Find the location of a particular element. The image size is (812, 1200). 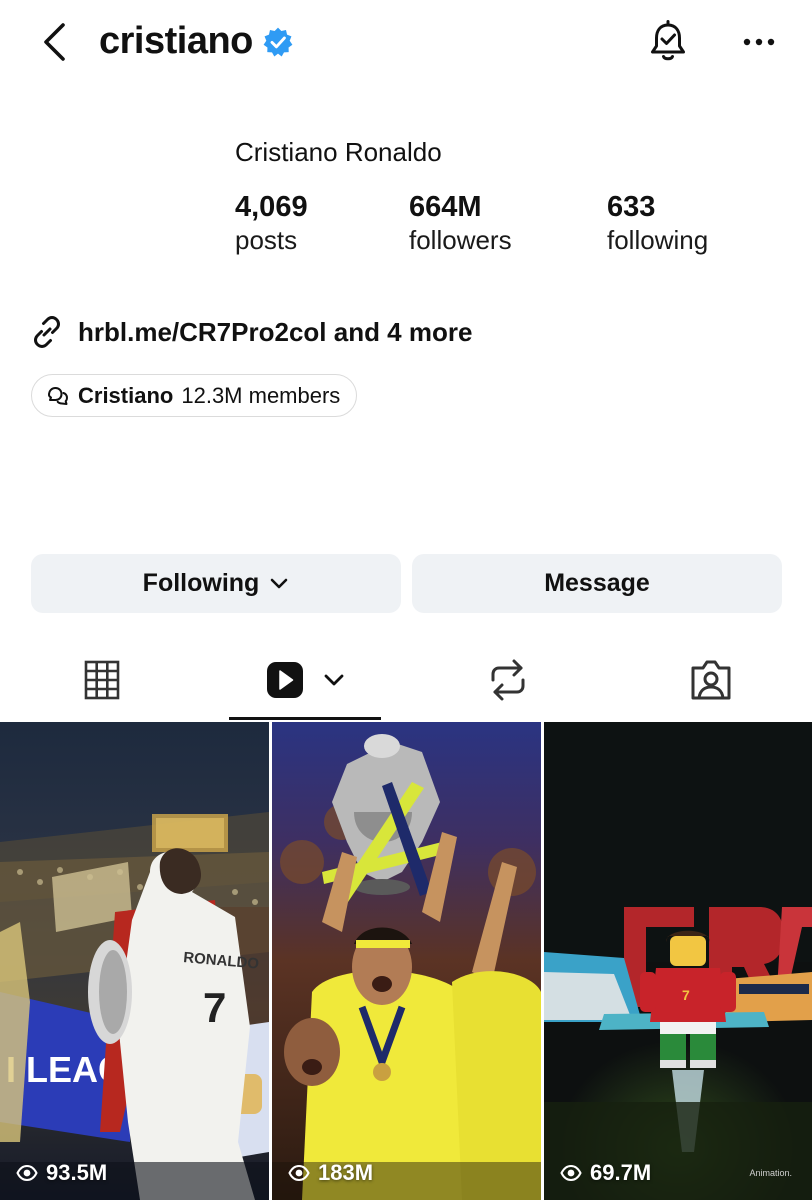

reel-2-views-count: 183M is located at coordinates (346, 1172).